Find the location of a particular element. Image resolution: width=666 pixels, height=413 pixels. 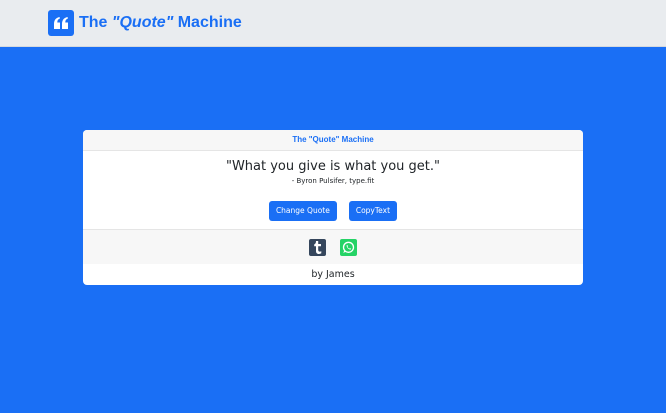

navbar: The "Quote" Machine is located at coordinates (333, 23).